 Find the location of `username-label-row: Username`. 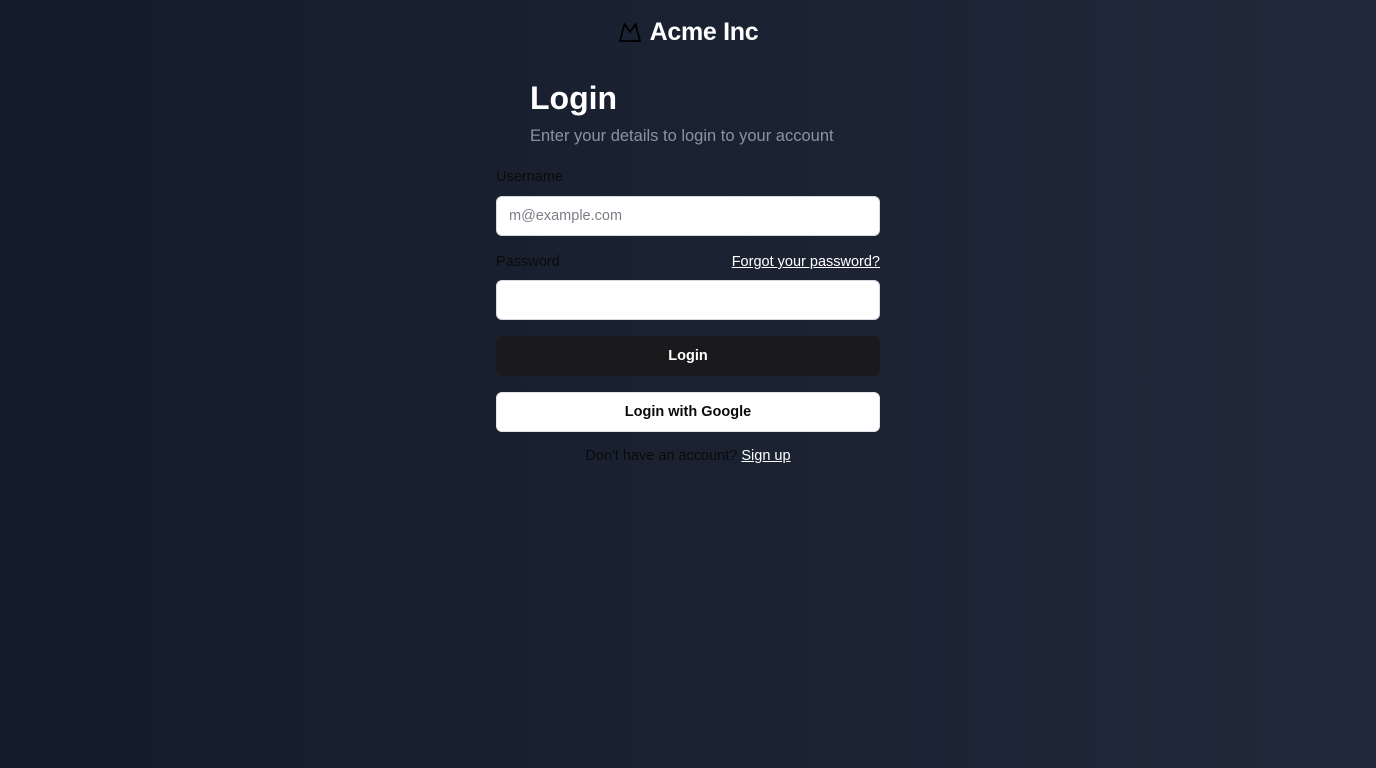

username-label-row: Username is located at coordinates (688, 177).